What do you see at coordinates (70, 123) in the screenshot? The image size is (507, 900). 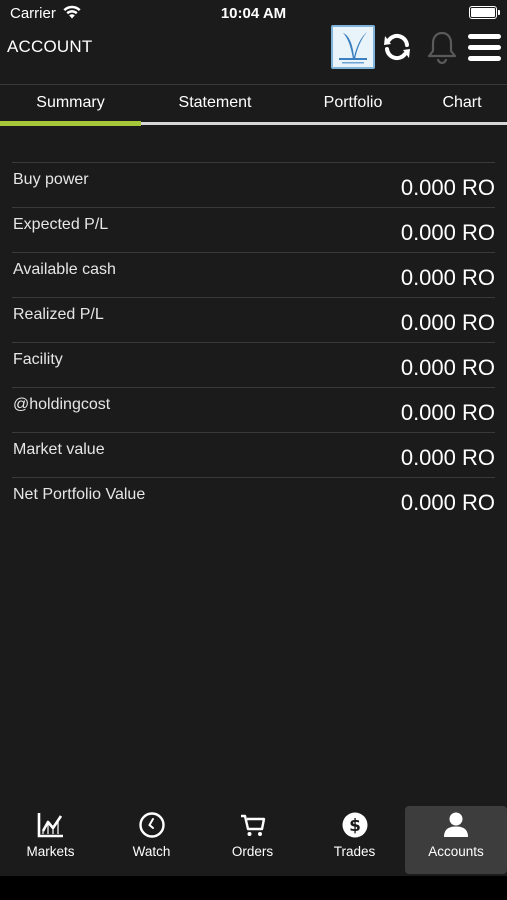 I see `tab-active-indicator` at bounding box center [70, 123].